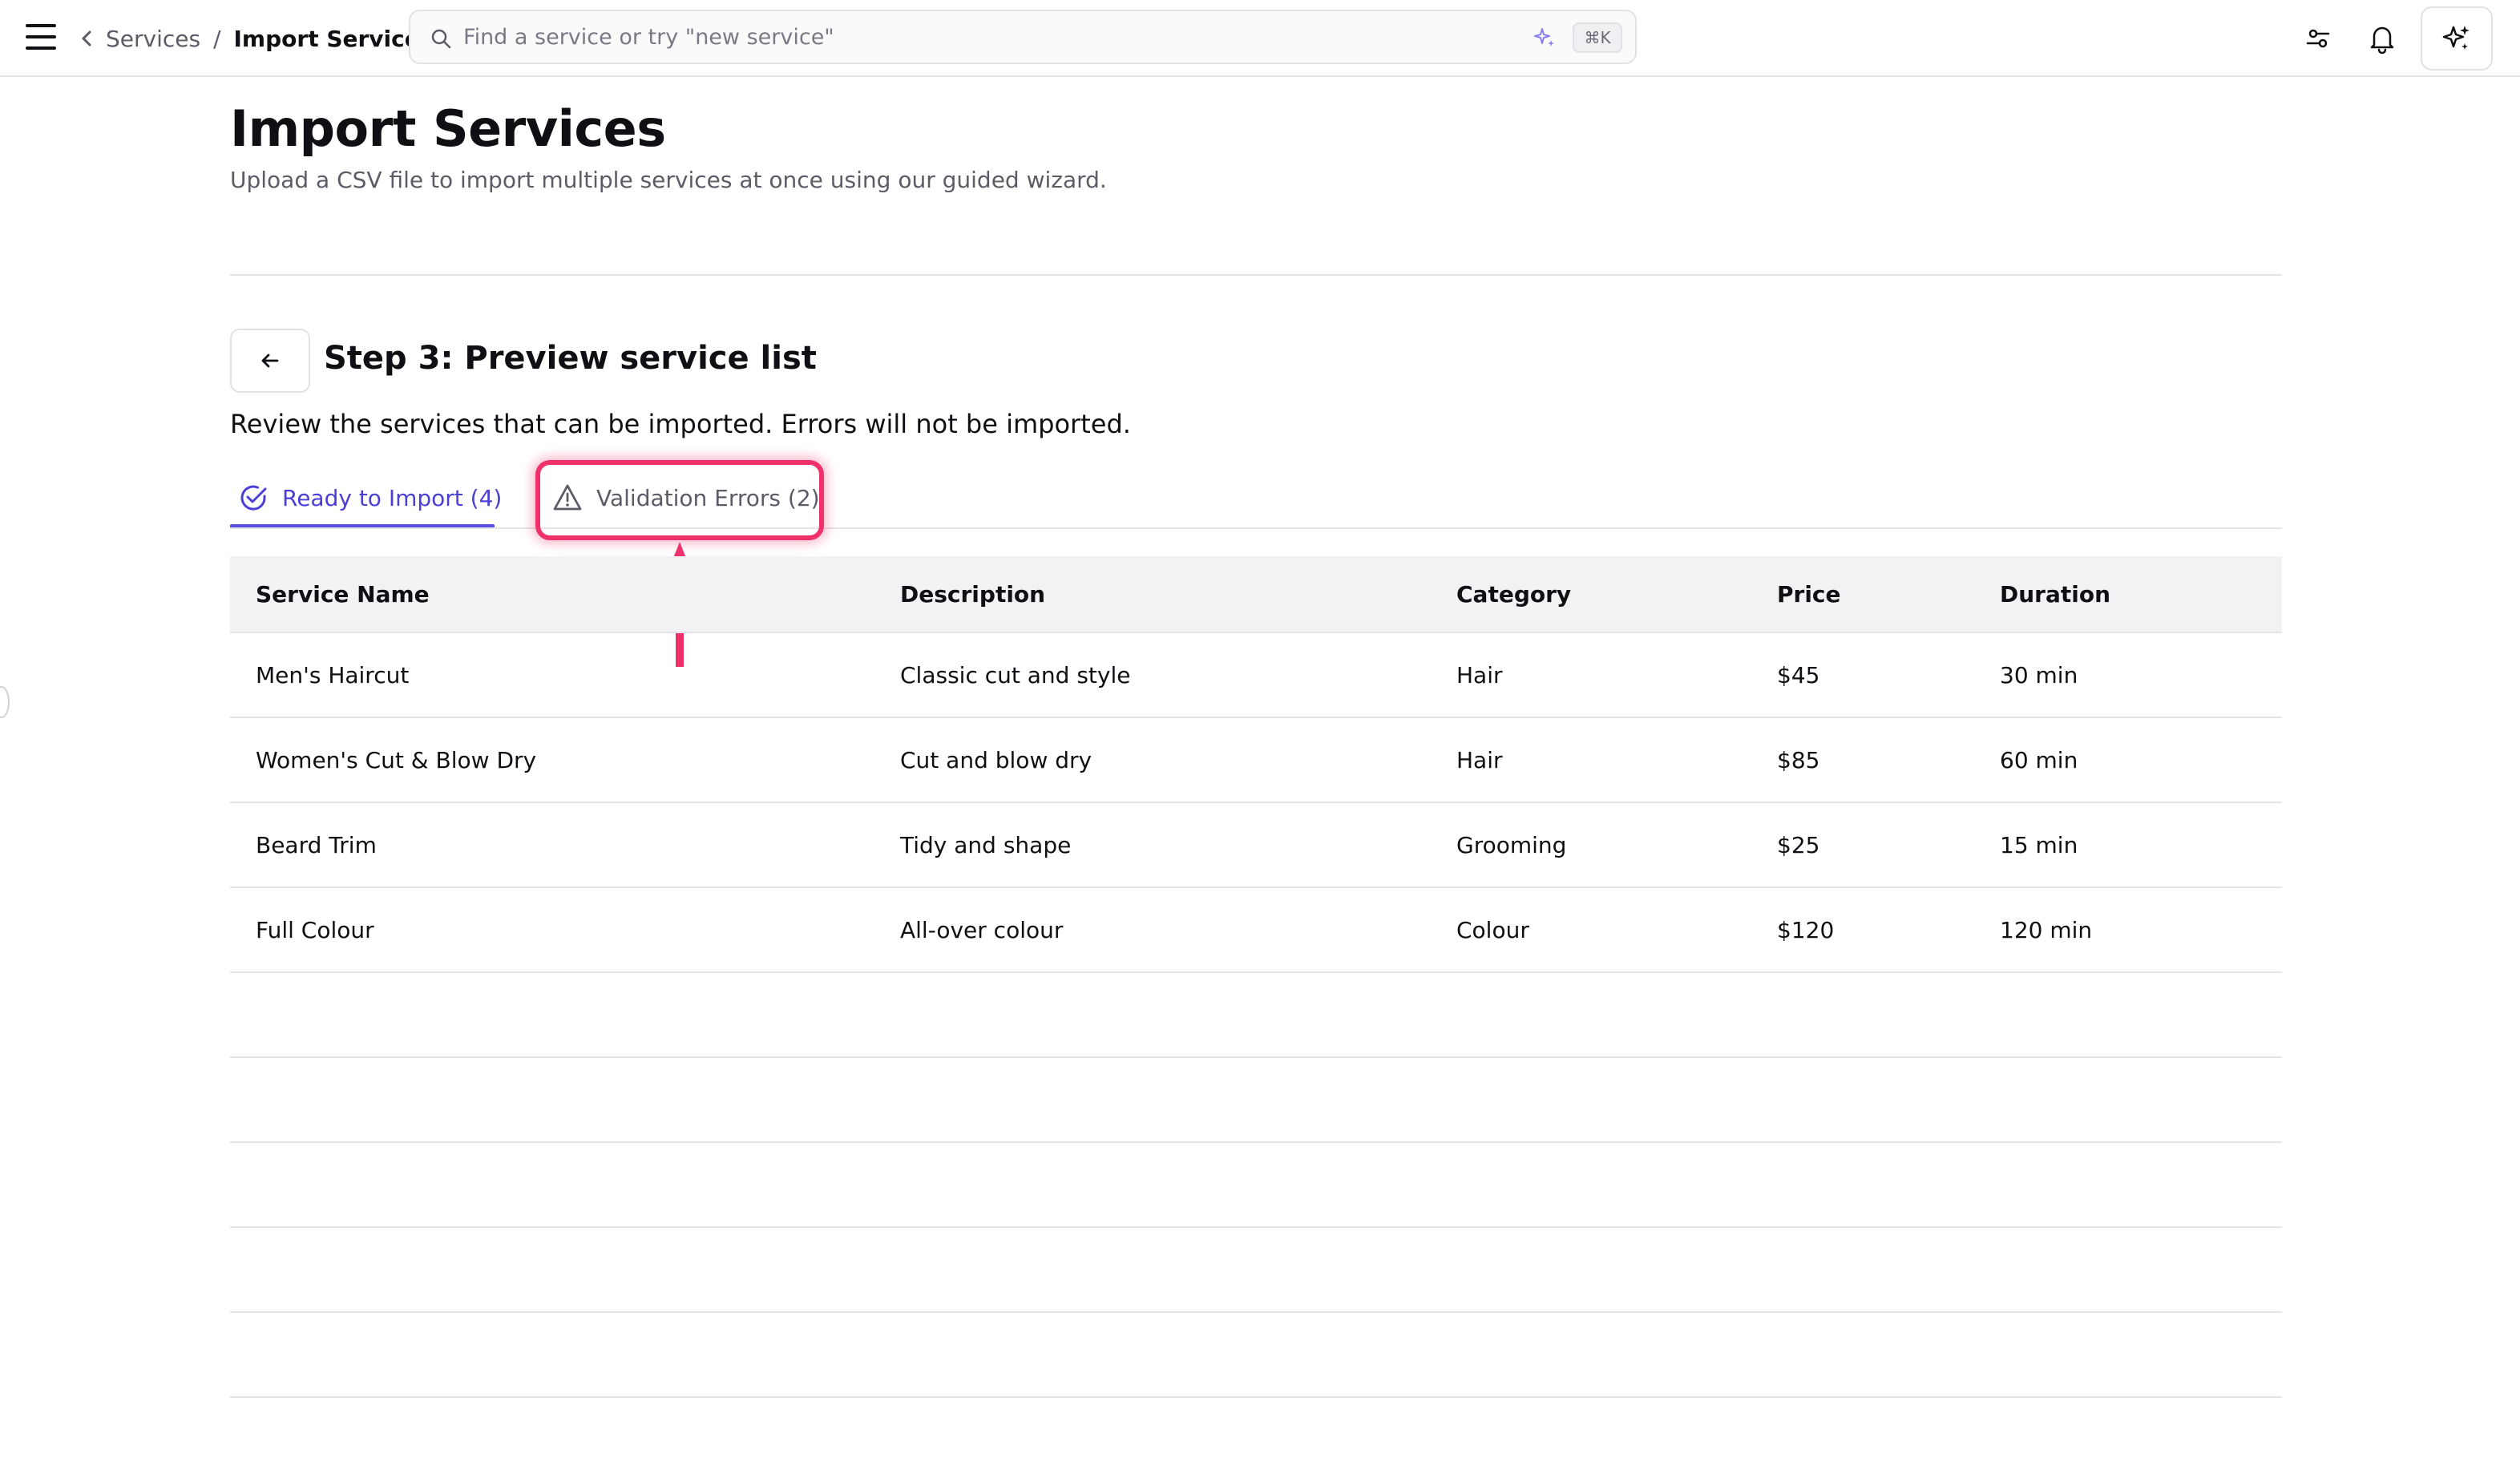 The width and height of the screenshot is (2520, 1470). I want to click on cell-description: All-over colour, so click(982, 929).